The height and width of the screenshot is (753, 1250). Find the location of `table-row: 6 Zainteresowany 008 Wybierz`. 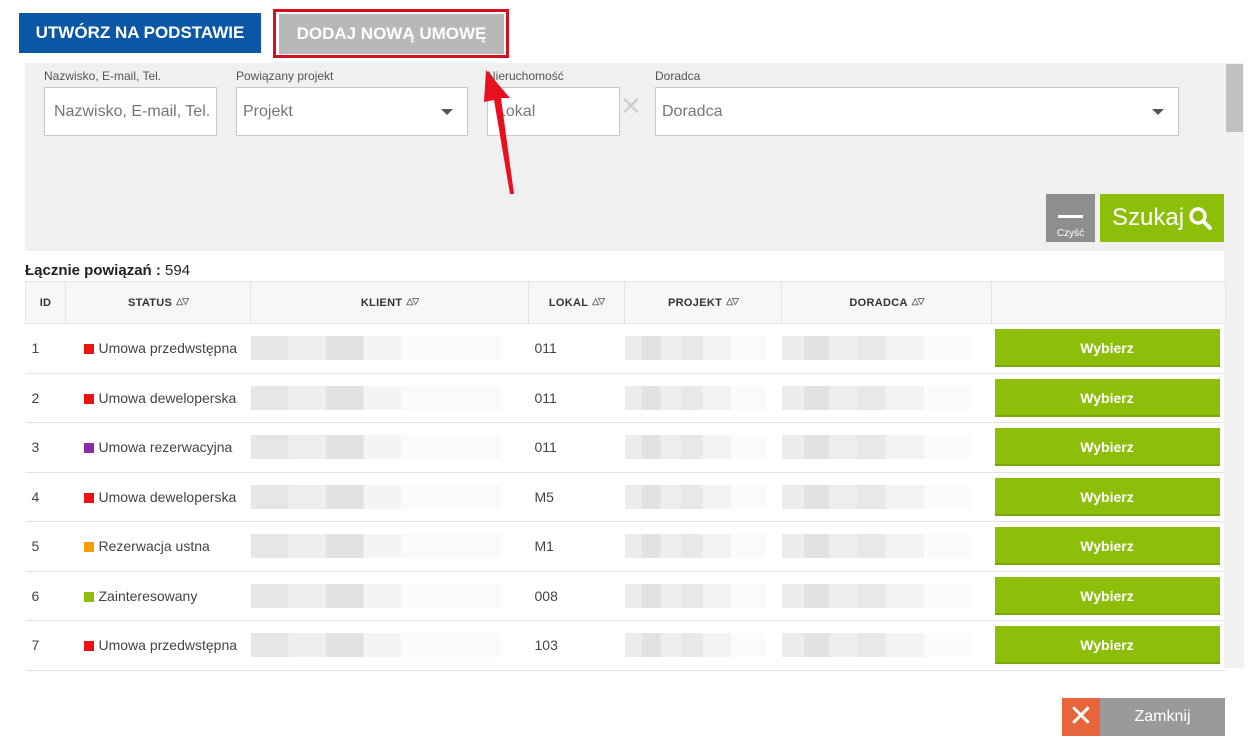

table-row: 6 Zainteresowany 008 Wybierz is located at coordinates (625, 596).